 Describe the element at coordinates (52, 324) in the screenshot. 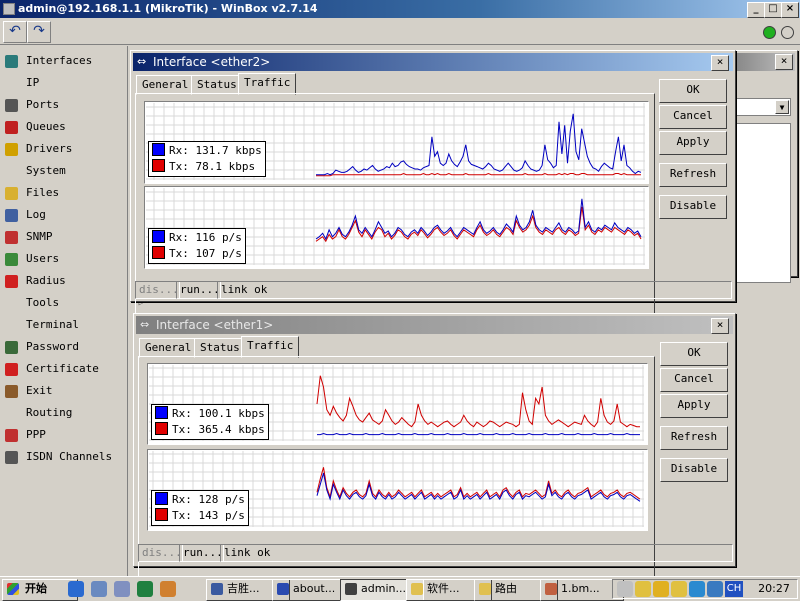

I see `sidebar-item-label: Terminal` at that location.